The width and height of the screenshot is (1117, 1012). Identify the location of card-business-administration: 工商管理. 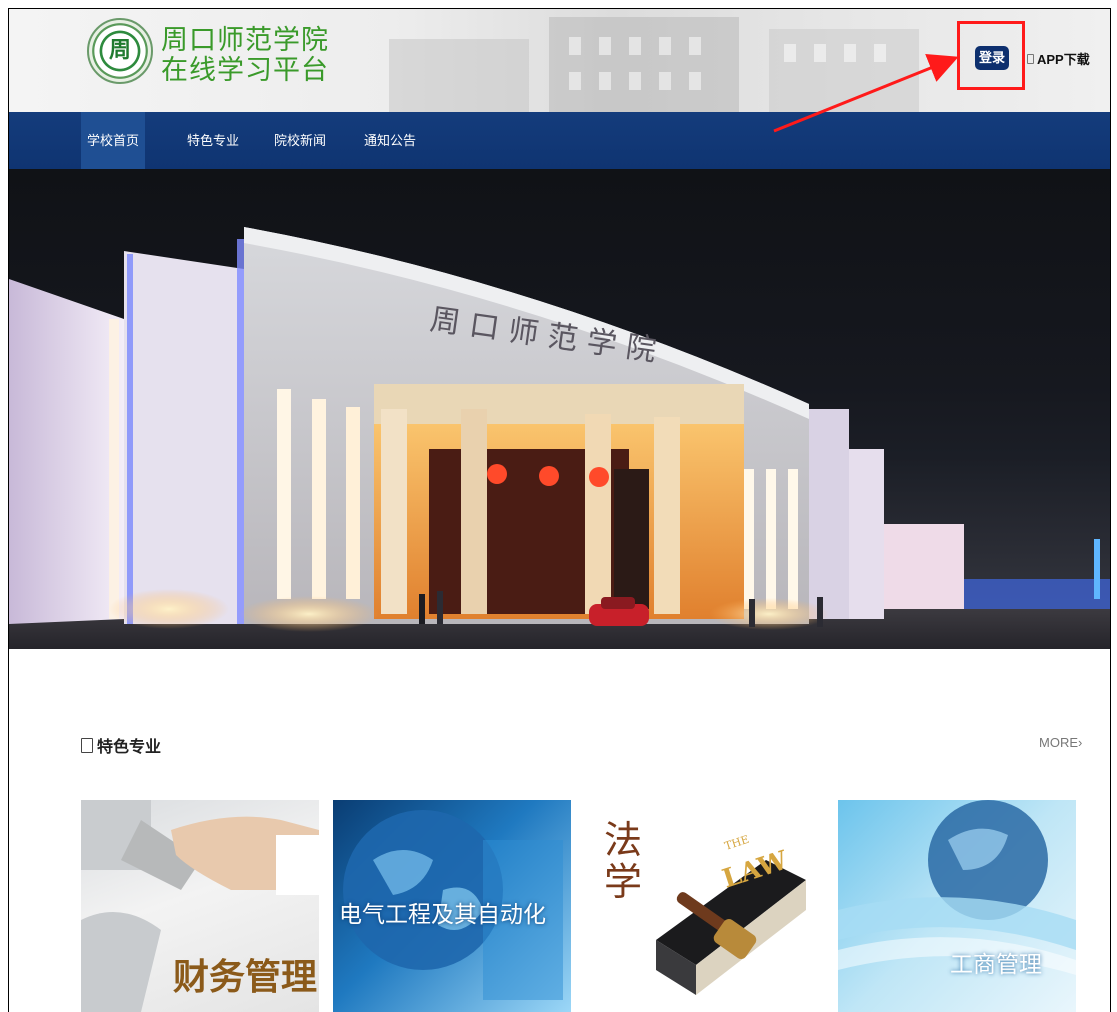
(957, 906).